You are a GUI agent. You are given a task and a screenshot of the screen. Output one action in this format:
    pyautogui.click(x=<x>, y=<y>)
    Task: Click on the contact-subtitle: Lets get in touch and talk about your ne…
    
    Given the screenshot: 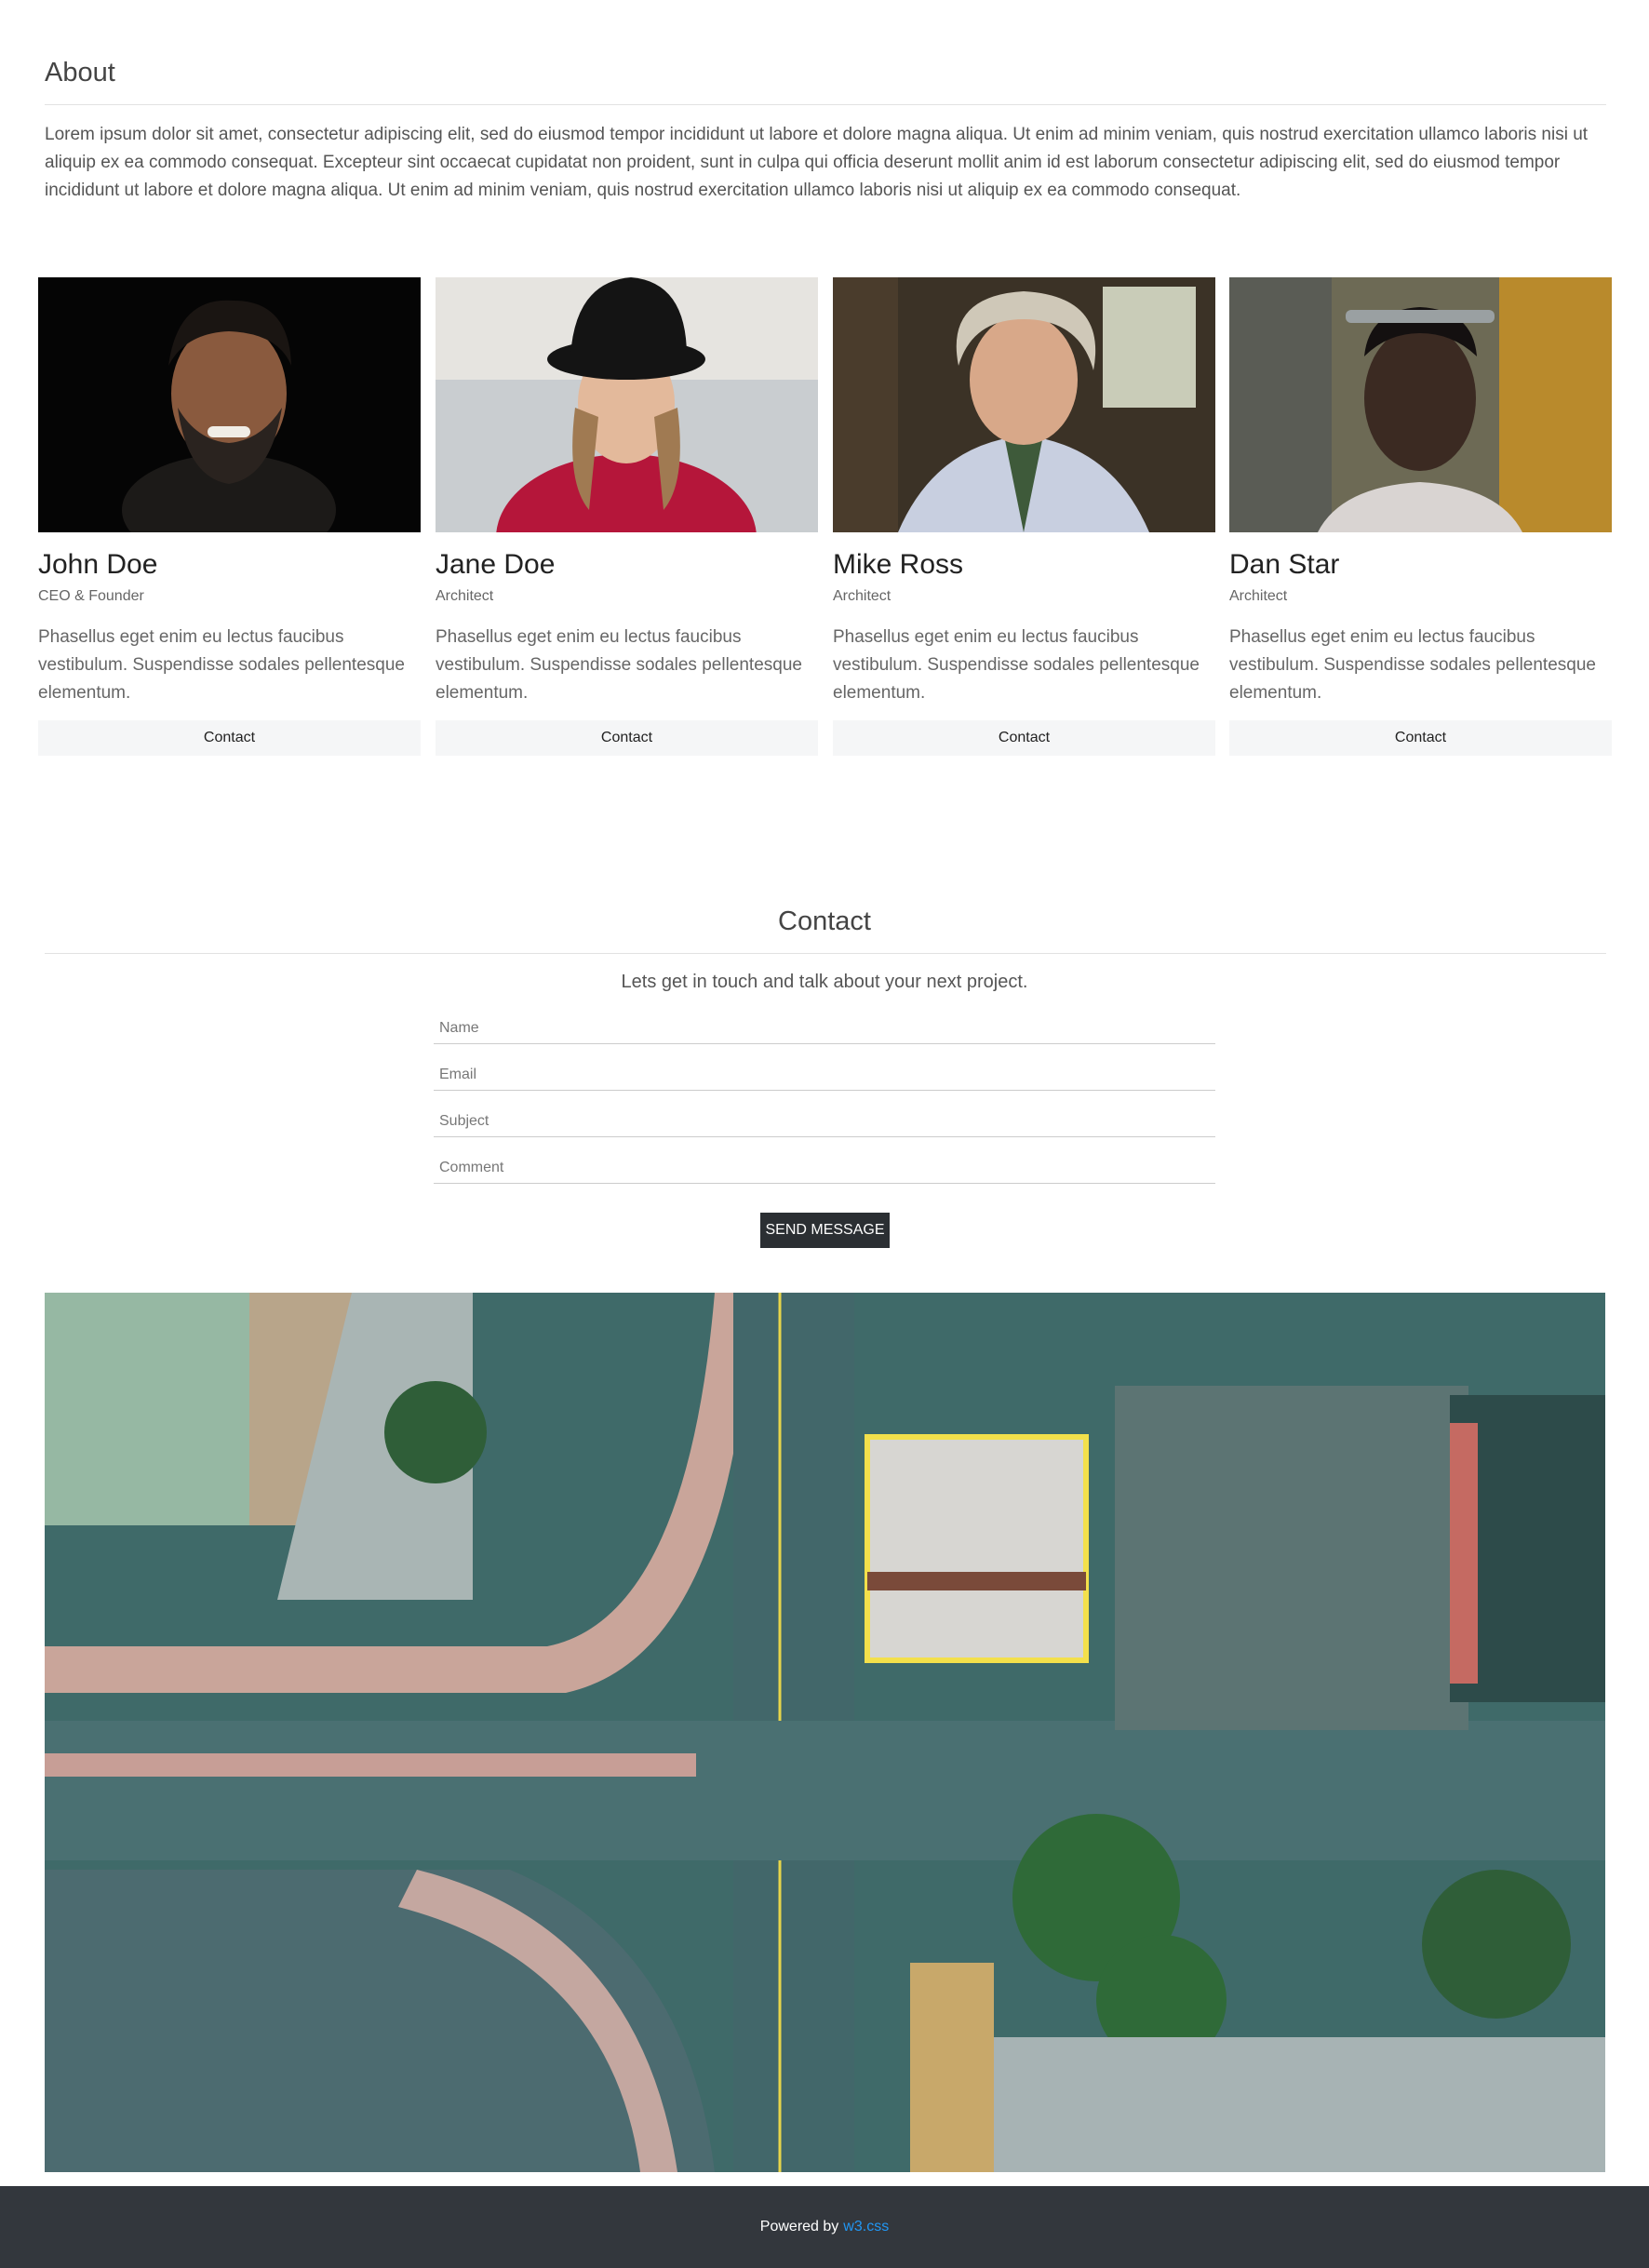 What is the action you would take?
    pyautogui.click(x=824, y=982)
    